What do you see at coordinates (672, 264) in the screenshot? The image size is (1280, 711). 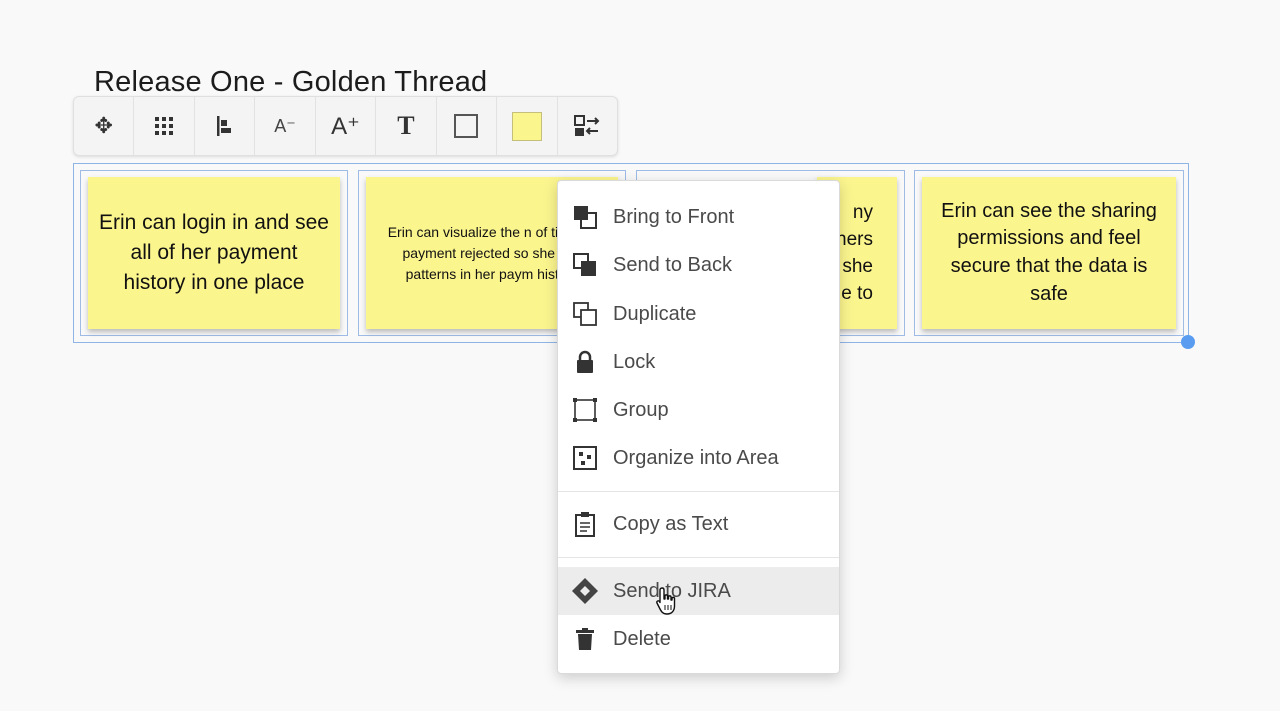 I see `menu-item-label: Send to Back` at bounding box center [672, 264].